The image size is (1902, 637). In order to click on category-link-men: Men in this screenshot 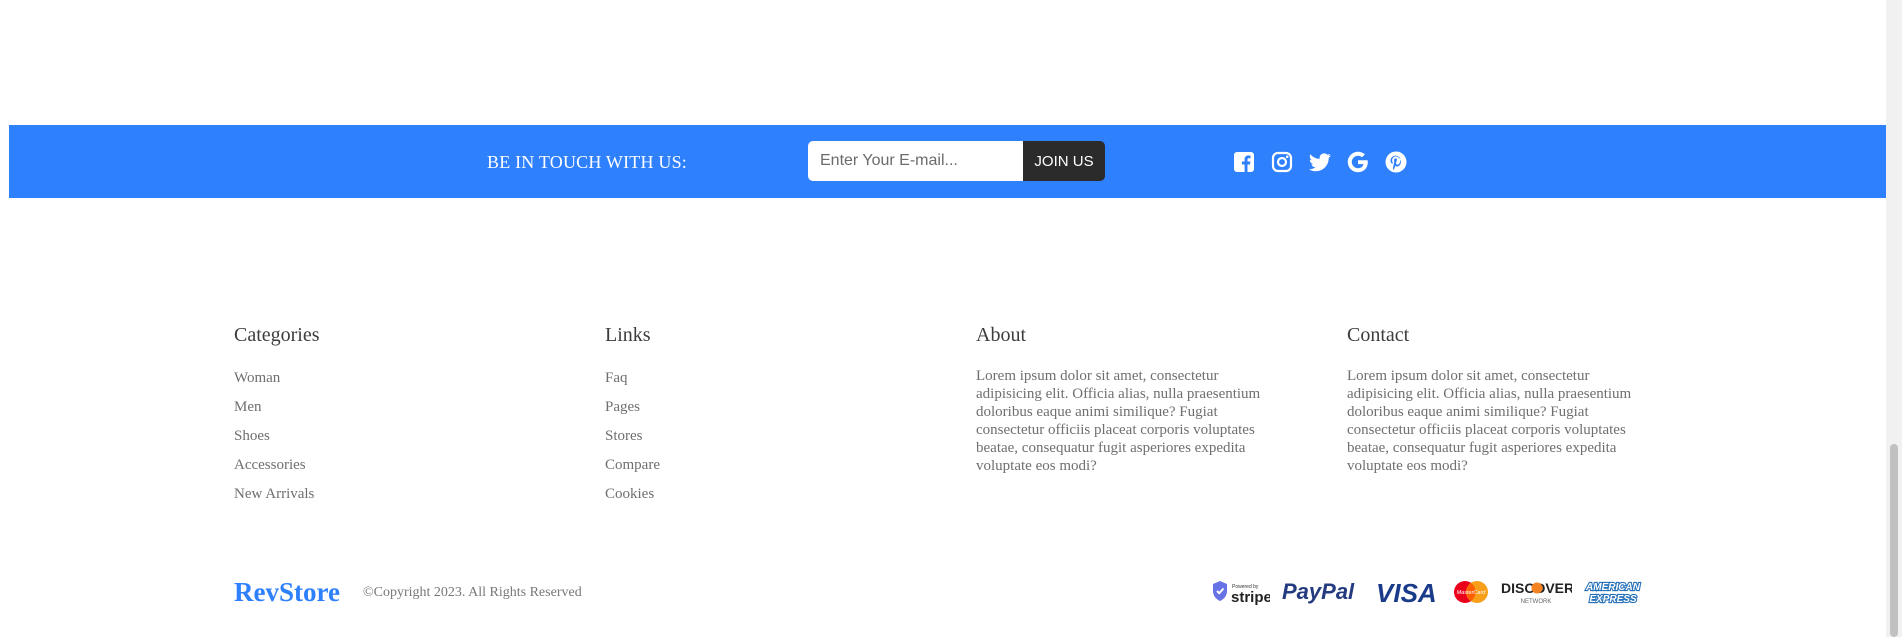, I will do `click(389, 412)`.